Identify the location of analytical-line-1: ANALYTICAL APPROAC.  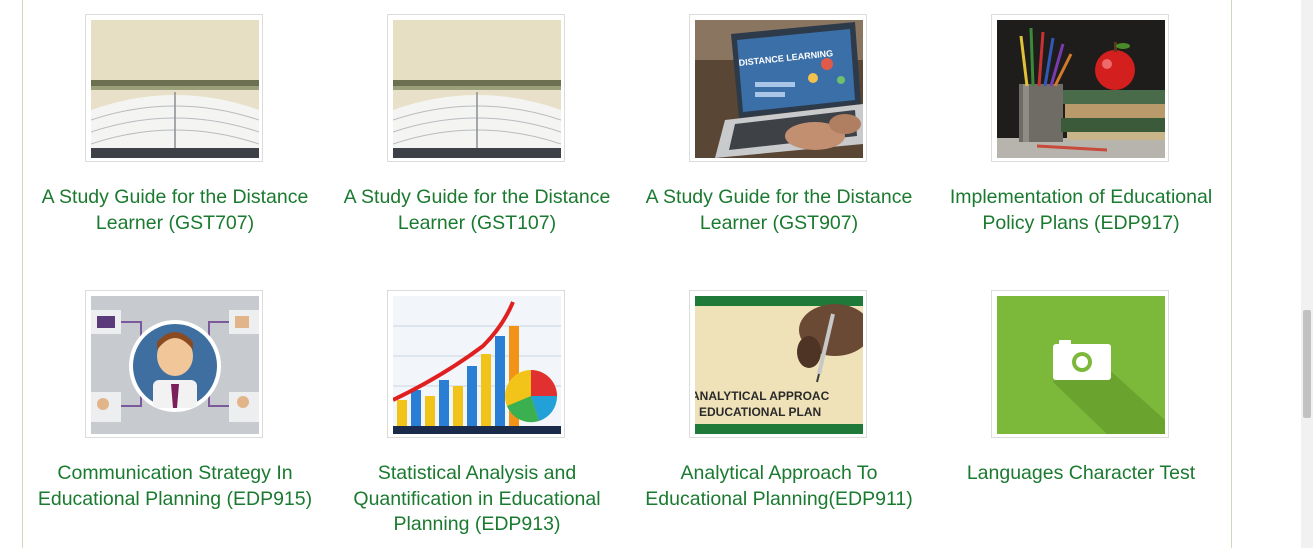
(762, 396).